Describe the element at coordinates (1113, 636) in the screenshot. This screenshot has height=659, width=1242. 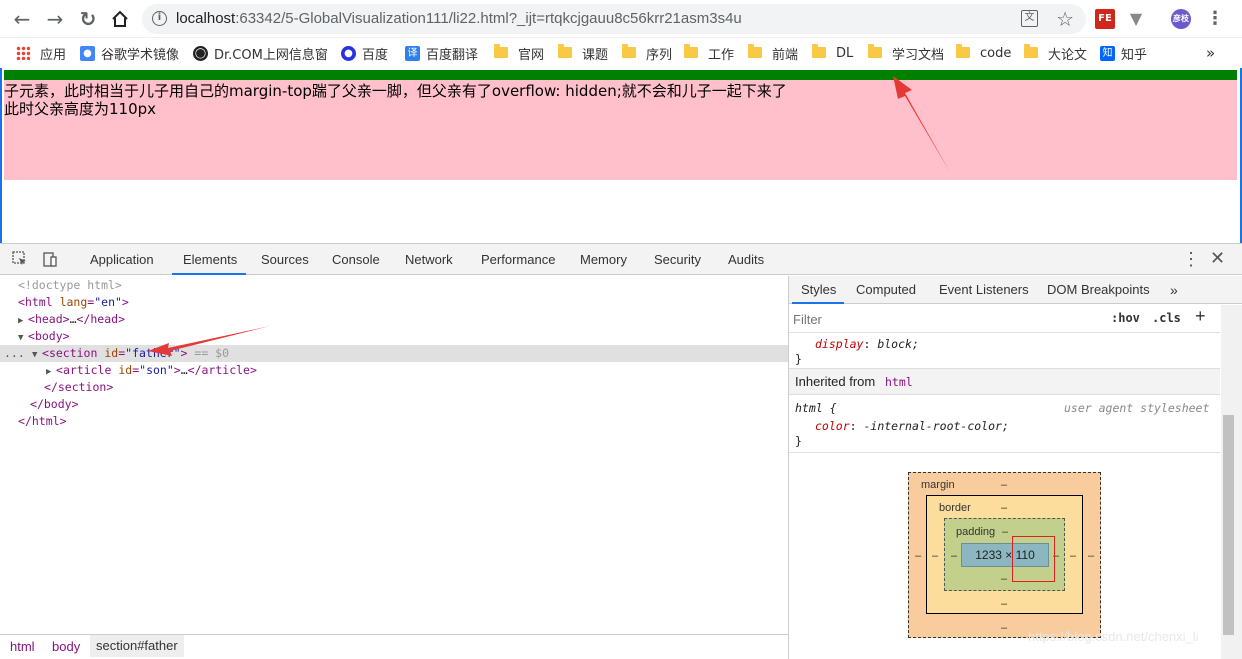
I see `watermark-text: https://blog.csdn.net/chenxi_li` at that location.